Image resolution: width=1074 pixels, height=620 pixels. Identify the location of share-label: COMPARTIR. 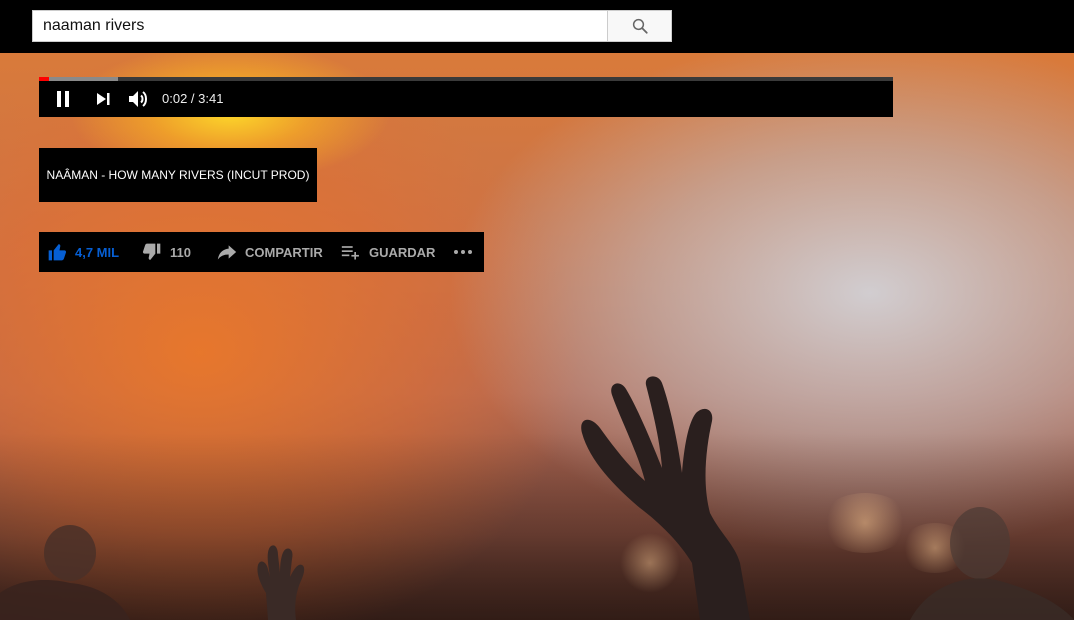
(284, 252).